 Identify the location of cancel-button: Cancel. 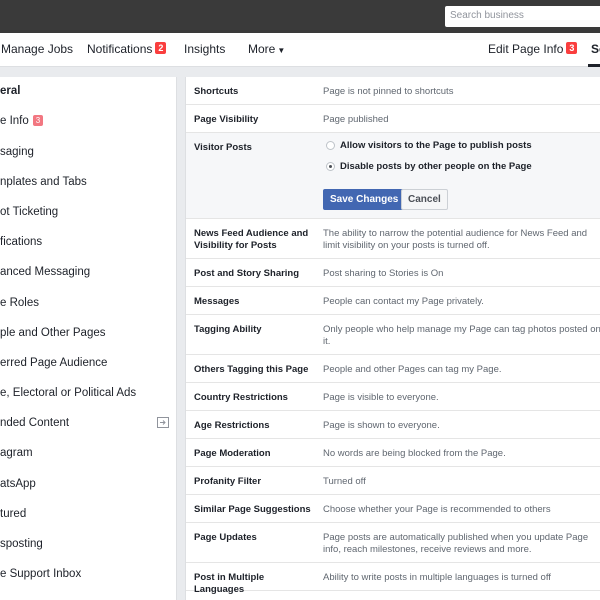
(424, 199).